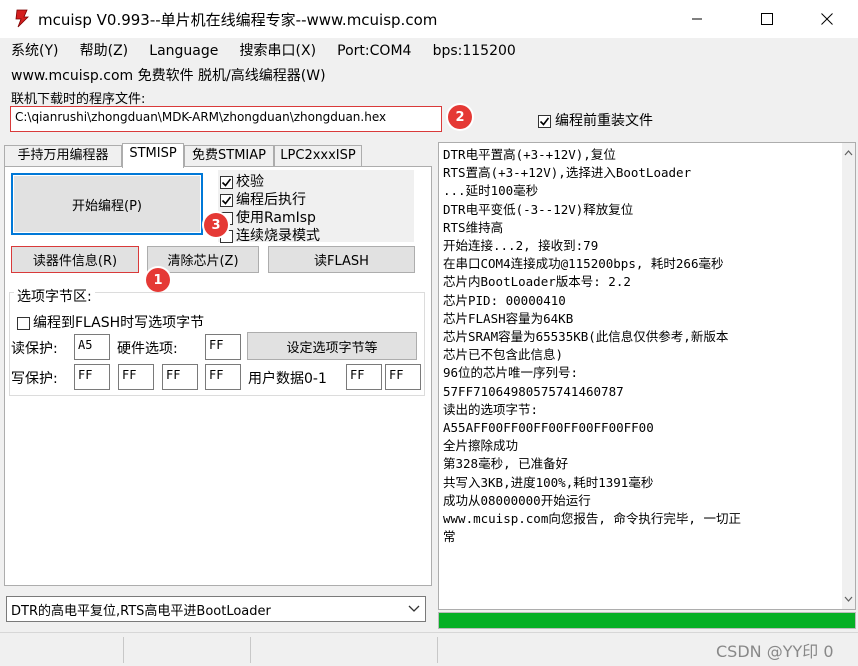 This screenshot has height=666, width=858. I want to click on user-data-field-1: FF, so click(403, 377).